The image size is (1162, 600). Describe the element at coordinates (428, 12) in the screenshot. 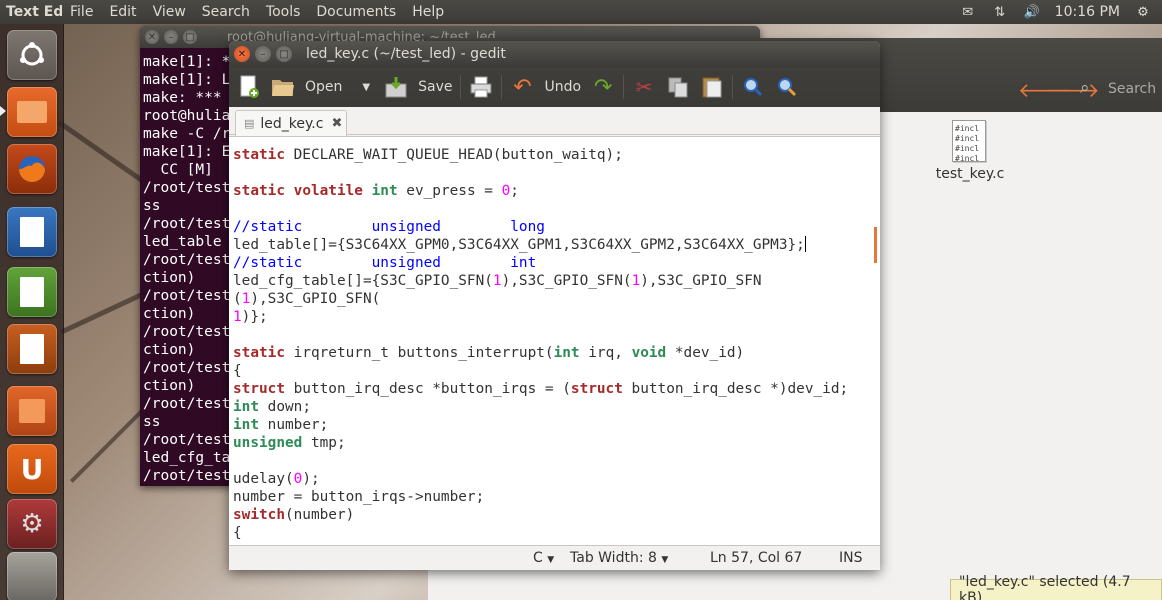

I see `menu-help: Help` at that location.